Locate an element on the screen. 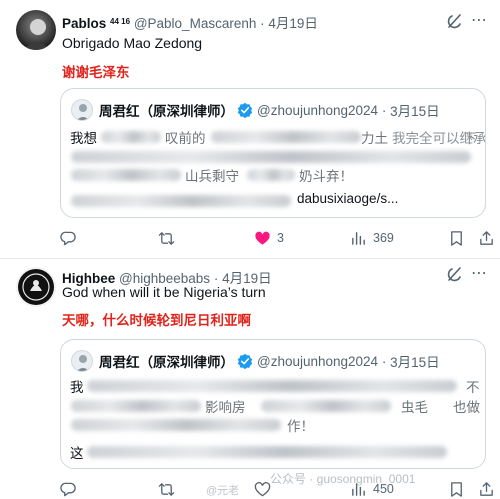  quoted-text-fragment: 作！ is located at coordinates (300, 426).